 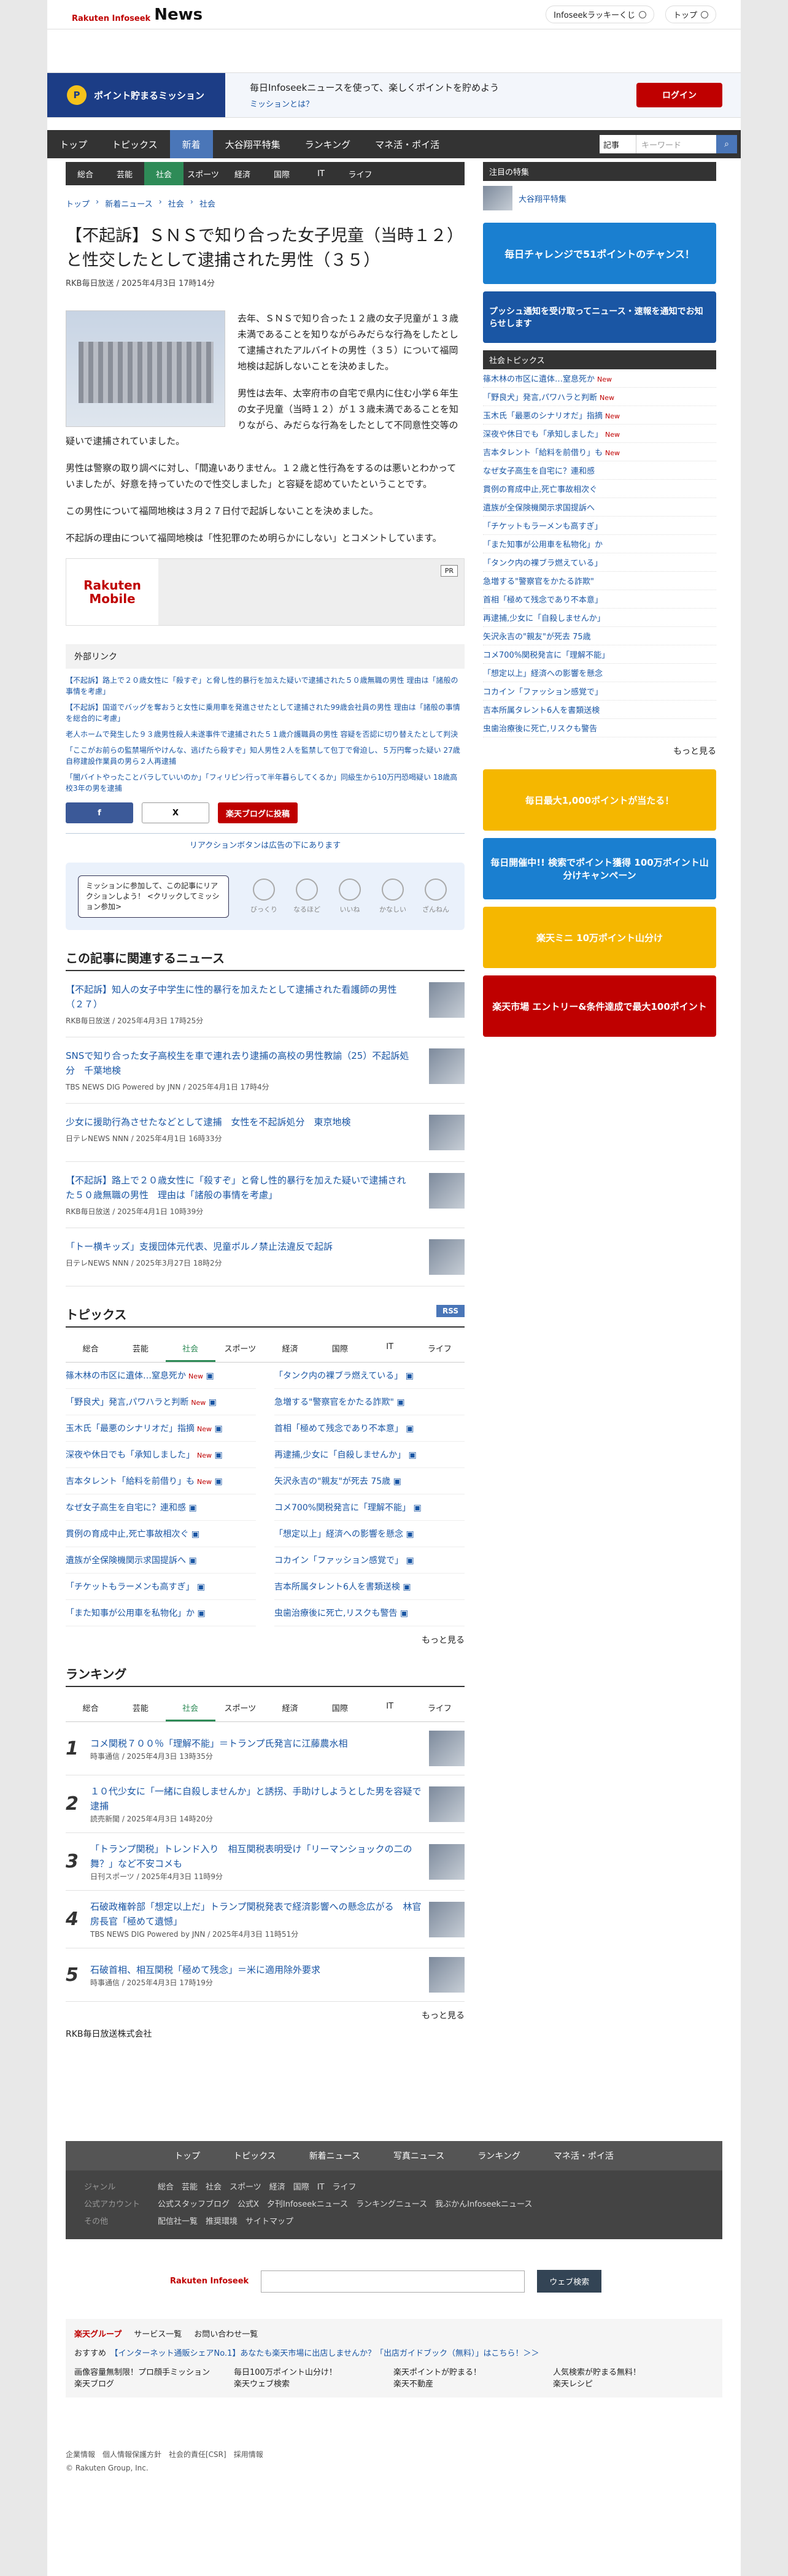 I want to click on other-links: 配信社一覧 推奨環境 サイトマップ, so click(x=225, y=2221).